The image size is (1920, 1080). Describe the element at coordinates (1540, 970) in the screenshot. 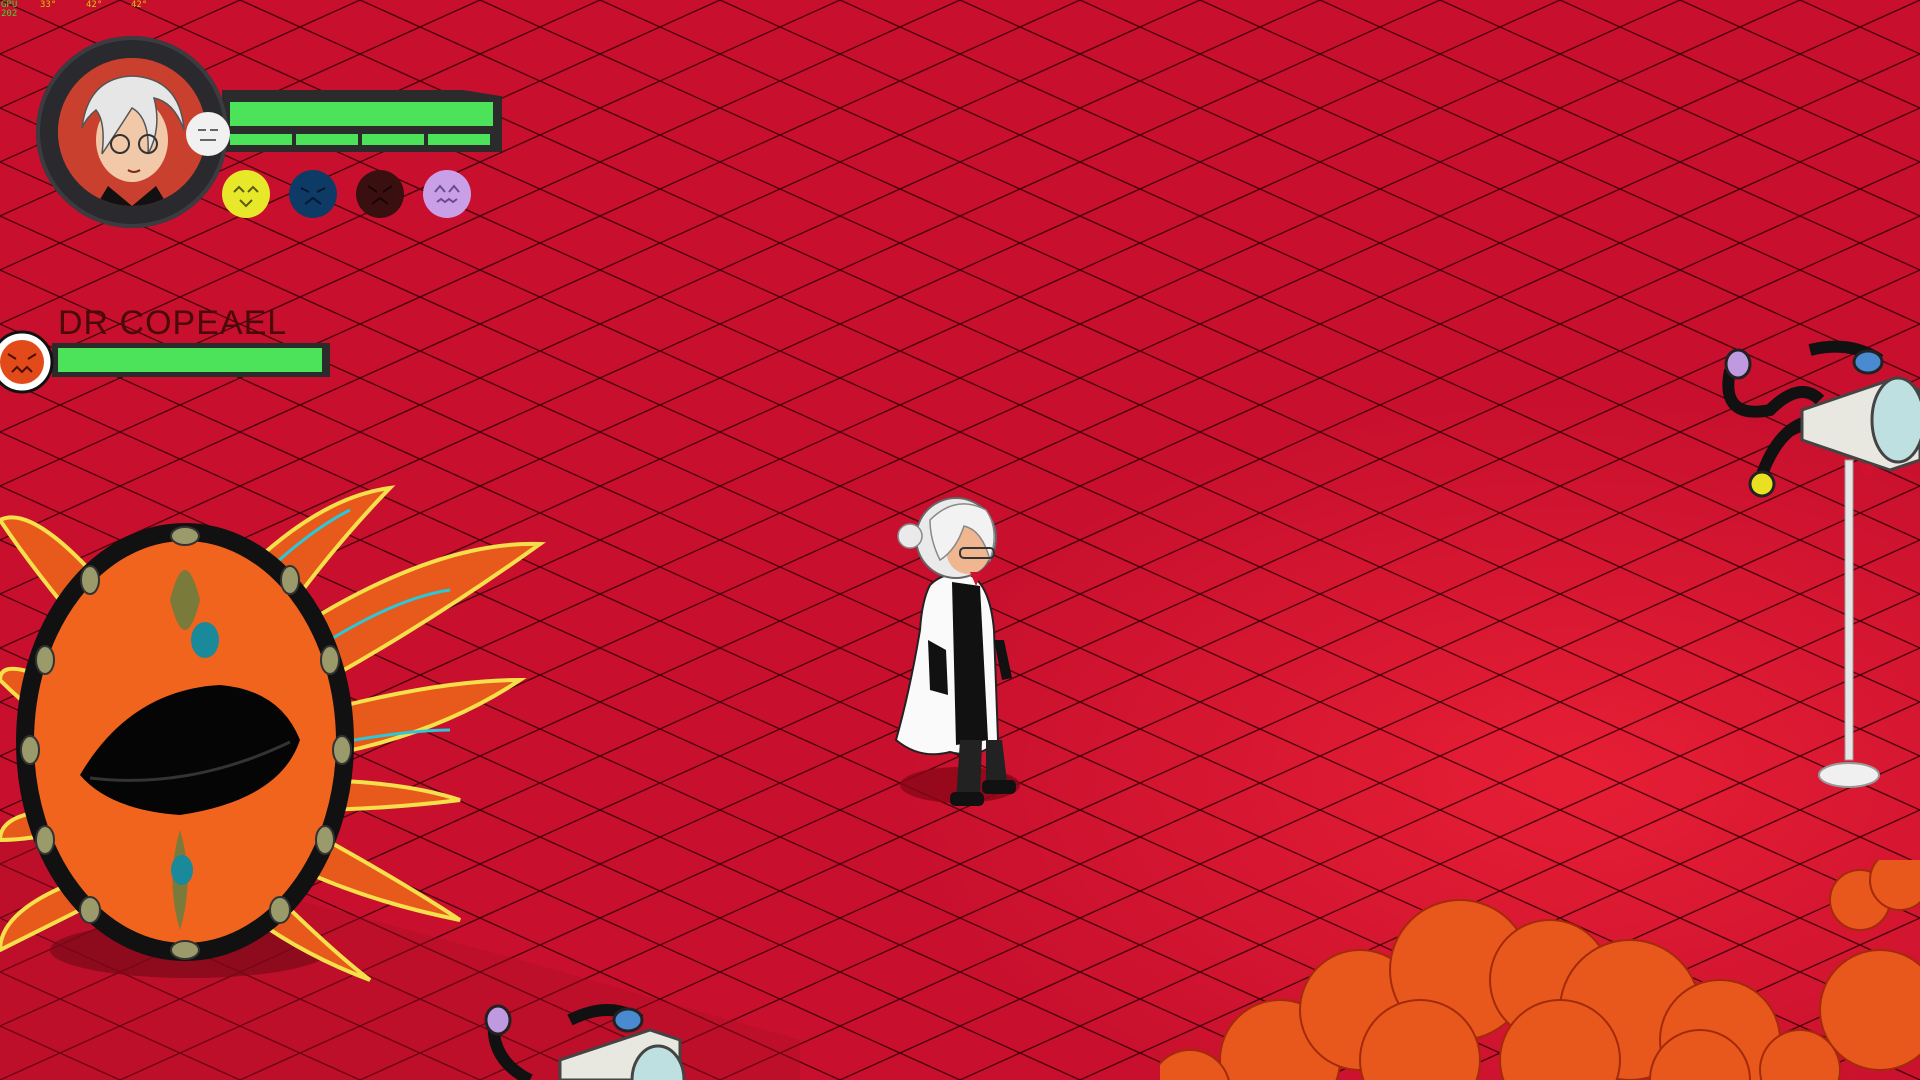

I see `smoke-clouds` at that location.